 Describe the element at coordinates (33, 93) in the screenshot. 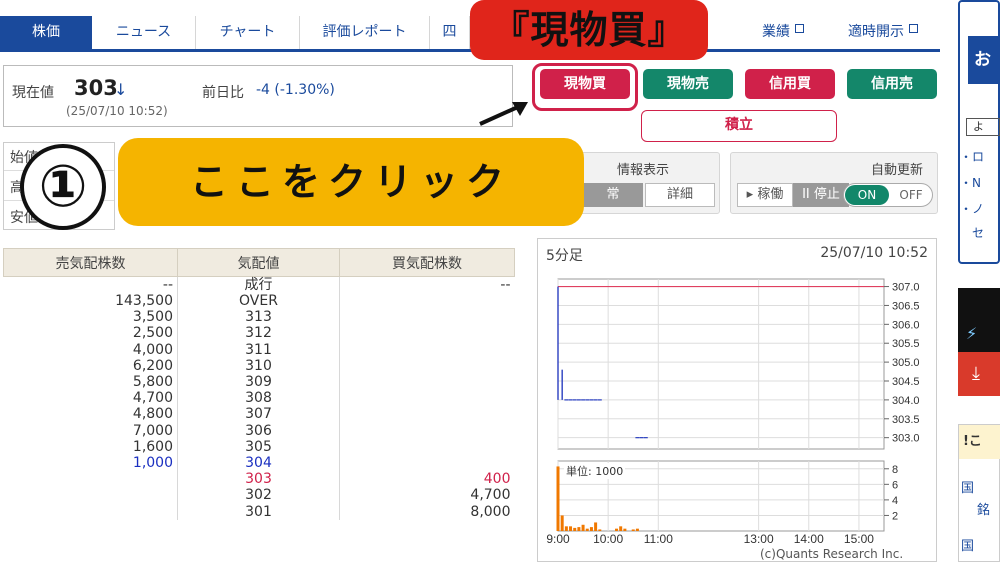

I see `current-price-label: 現在値` at that location.